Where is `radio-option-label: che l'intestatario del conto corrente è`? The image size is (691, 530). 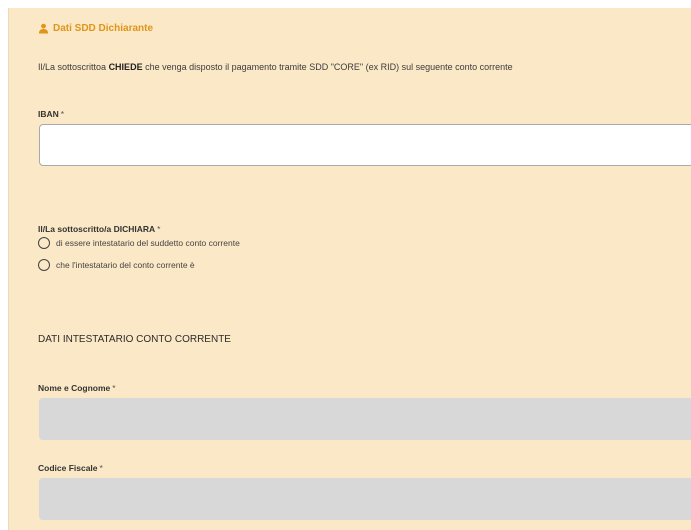 radio-option-label: che l'intestatario del conto corrente è is located at coordinates (125, 265).